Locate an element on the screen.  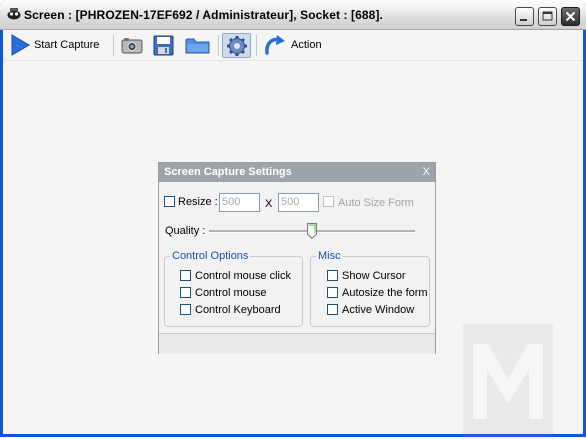
maximize-icon is located at coordinates (547, 16).